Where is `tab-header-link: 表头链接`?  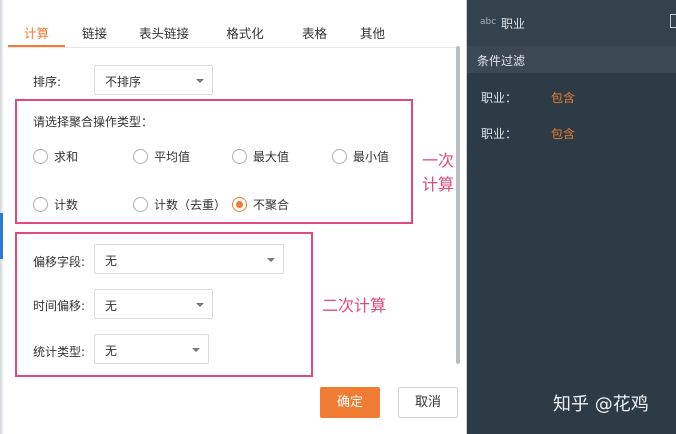
tab-header-link: 表头链接 is located at coordinates (164, 33).